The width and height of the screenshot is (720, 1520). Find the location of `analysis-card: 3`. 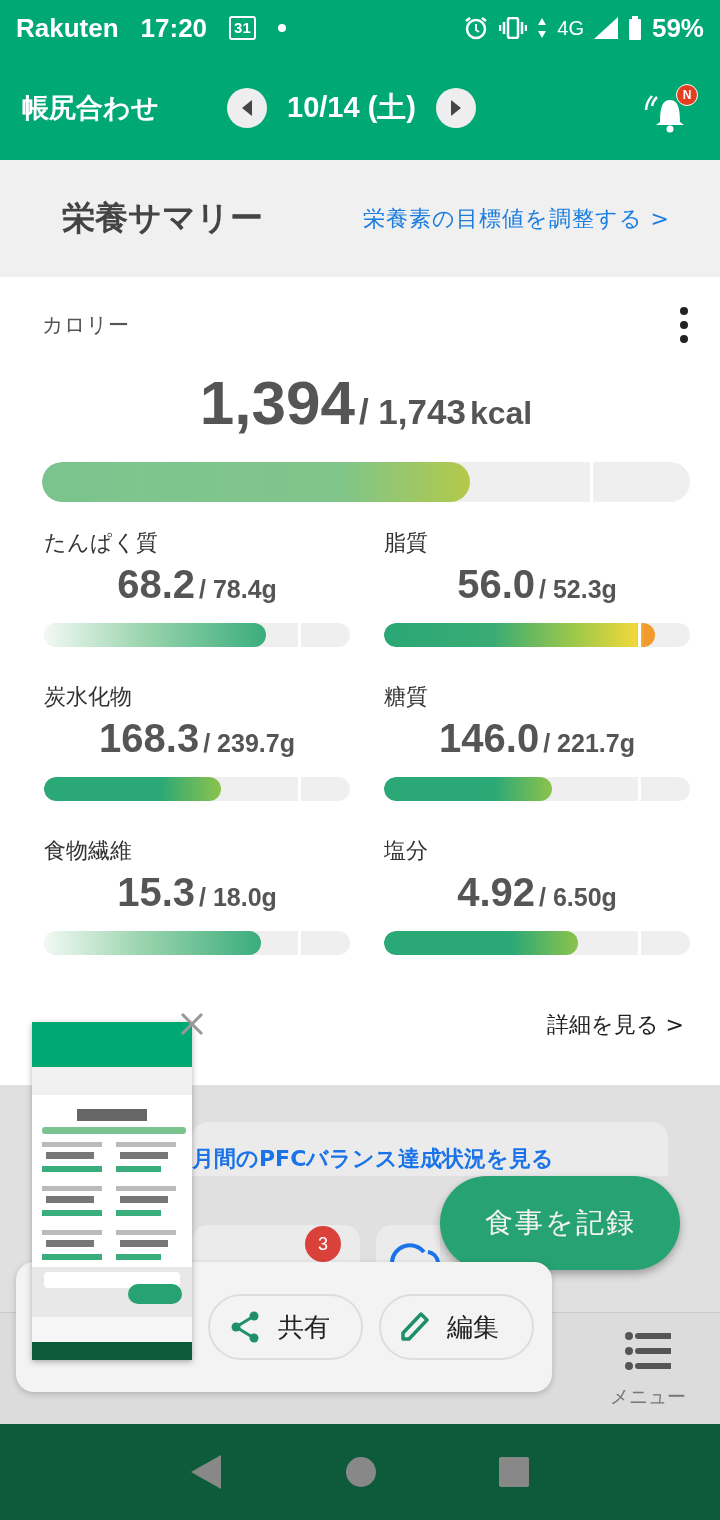

analysis-card: 3 is located at coordinates (276, 1243).